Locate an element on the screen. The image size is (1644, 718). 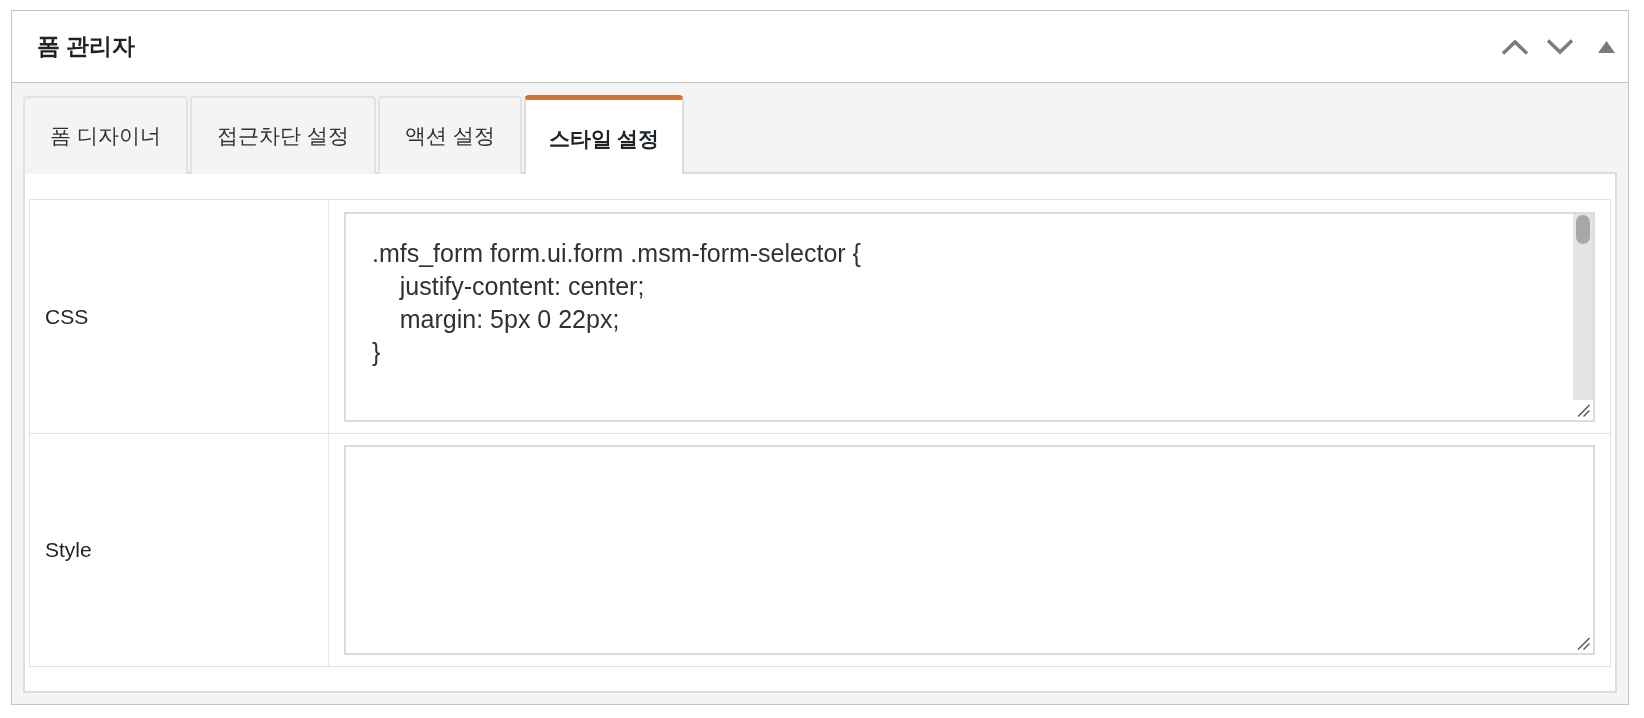
triangle-up-icon is located at coordinates (1606, 46).